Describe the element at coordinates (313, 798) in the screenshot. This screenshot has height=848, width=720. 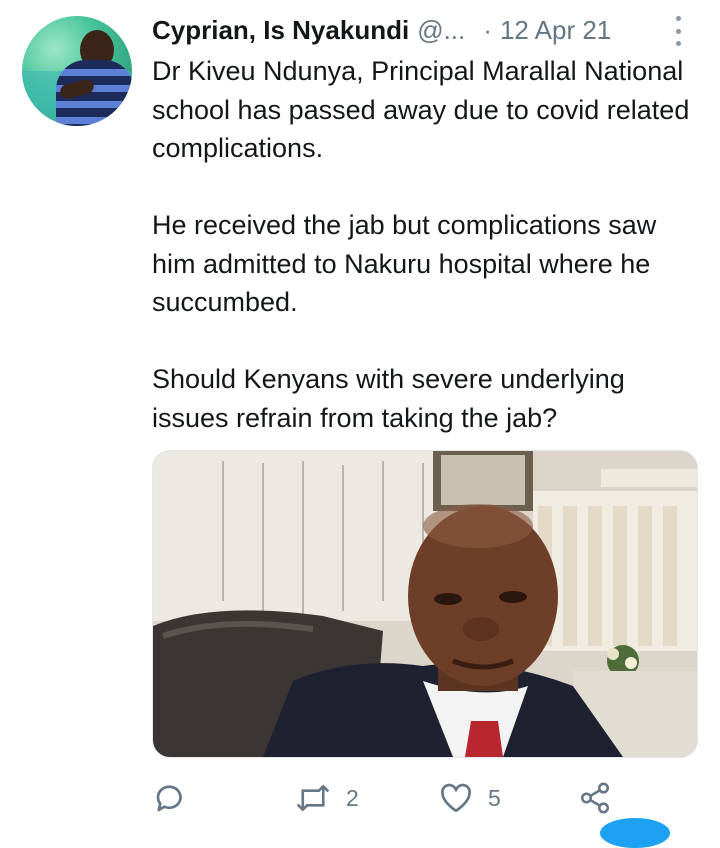
I see `retweet-icon` at that location.